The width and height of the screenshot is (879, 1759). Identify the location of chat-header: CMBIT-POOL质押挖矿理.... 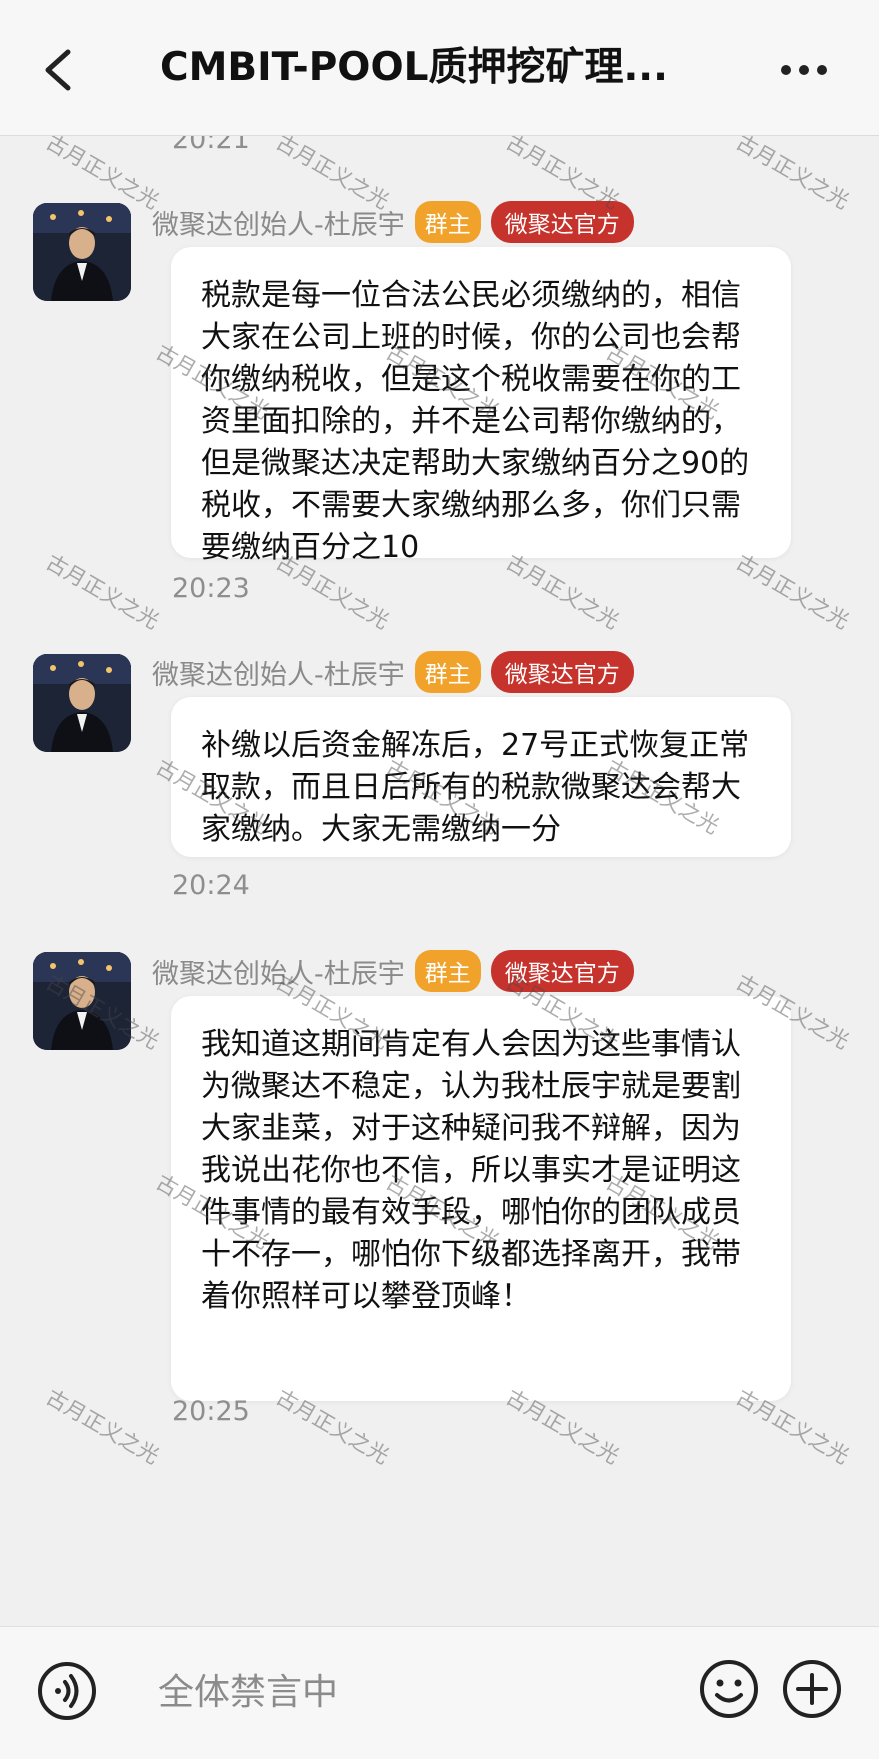
(439, 68).